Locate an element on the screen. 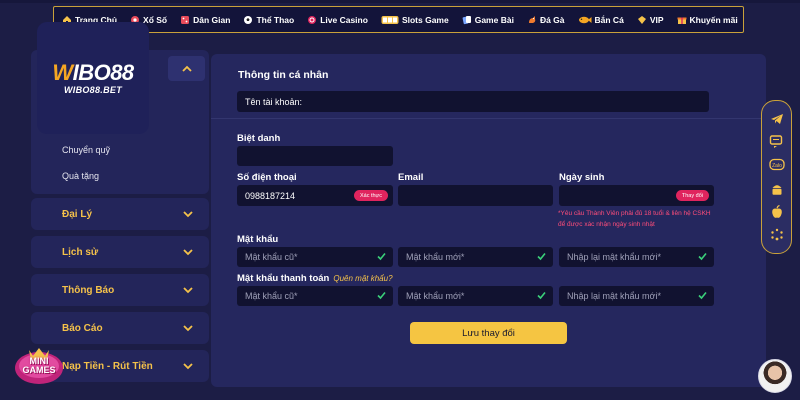 This screenshot has height=400, width=800. sidebar-group-label: Báo Cáo is located at coordinates (82, 328).